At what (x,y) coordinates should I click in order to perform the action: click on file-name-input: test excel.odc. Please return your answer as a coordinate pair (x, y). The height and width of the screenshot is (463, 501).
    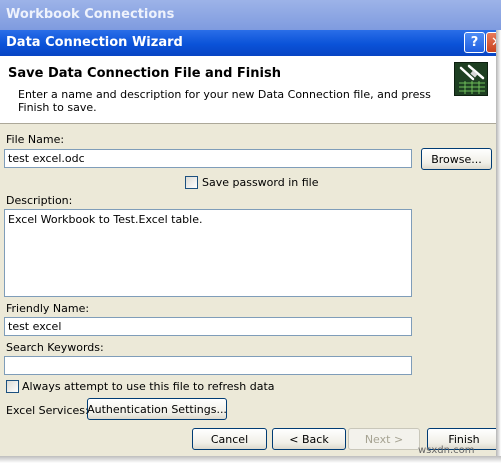
    Looking at the image, I should click on (208, 158).